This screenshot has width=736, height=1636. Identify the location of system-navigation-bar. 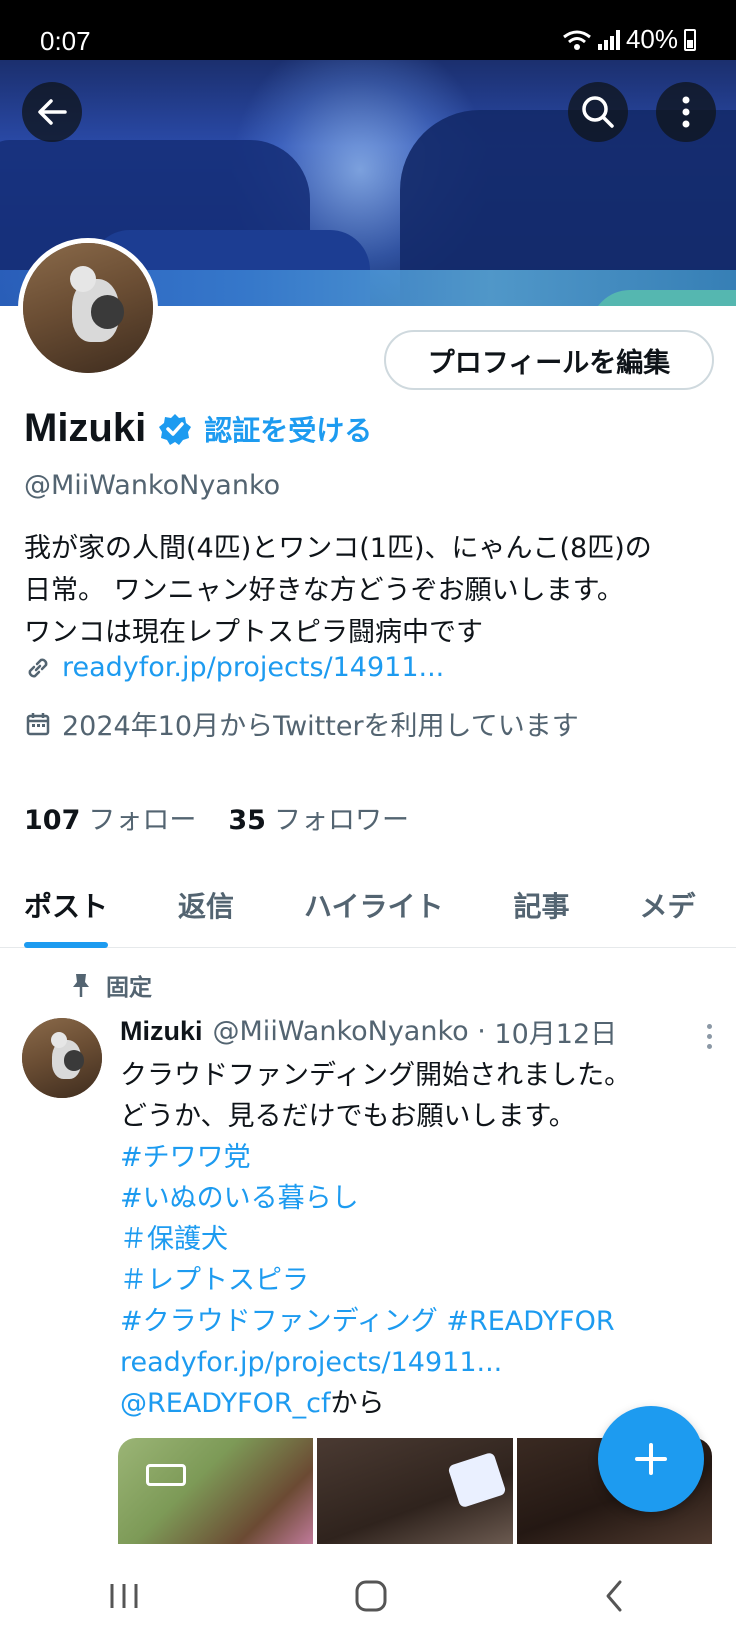
(368, 1596).